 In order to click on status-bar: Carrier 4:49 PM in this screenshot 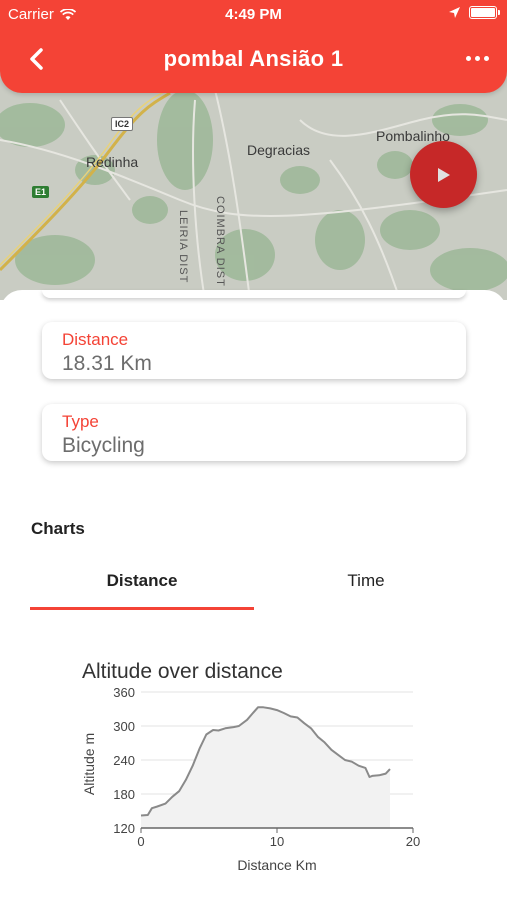, I will do `click(253, 14)`.